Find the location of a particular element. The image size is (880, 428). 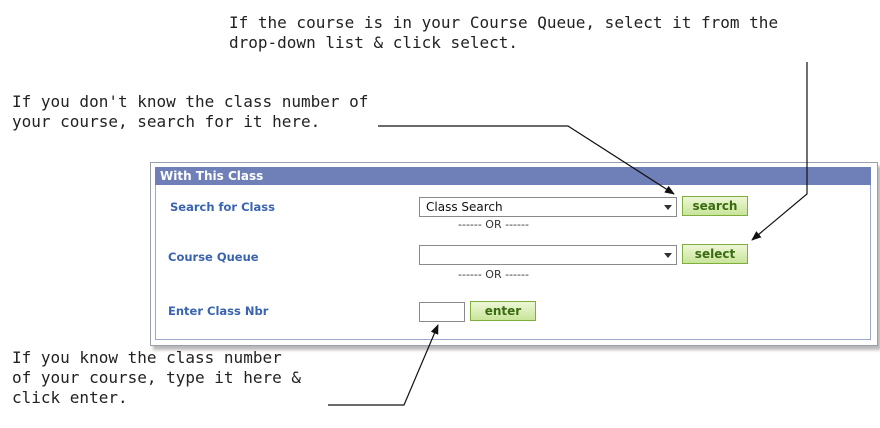

arrow-to-search-button is located at coordinates (526, 160).